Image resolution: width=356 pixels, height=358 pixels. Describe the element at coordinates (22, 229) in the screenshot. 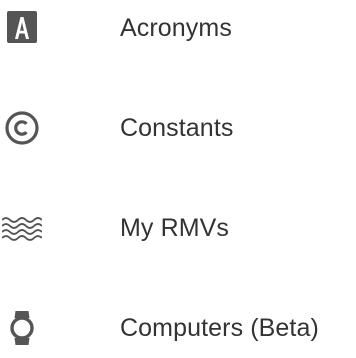

I see `waves-icon` at that location.